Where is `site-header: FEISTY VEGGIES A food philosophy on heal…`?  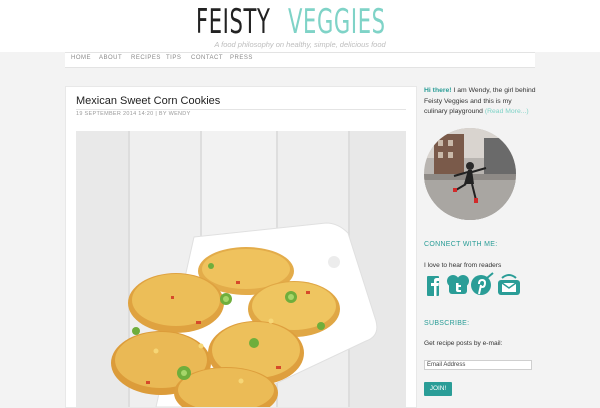 site-header: FEISTY VEGGIES A food philosophy on heal… is located at coordinates (300, 26).